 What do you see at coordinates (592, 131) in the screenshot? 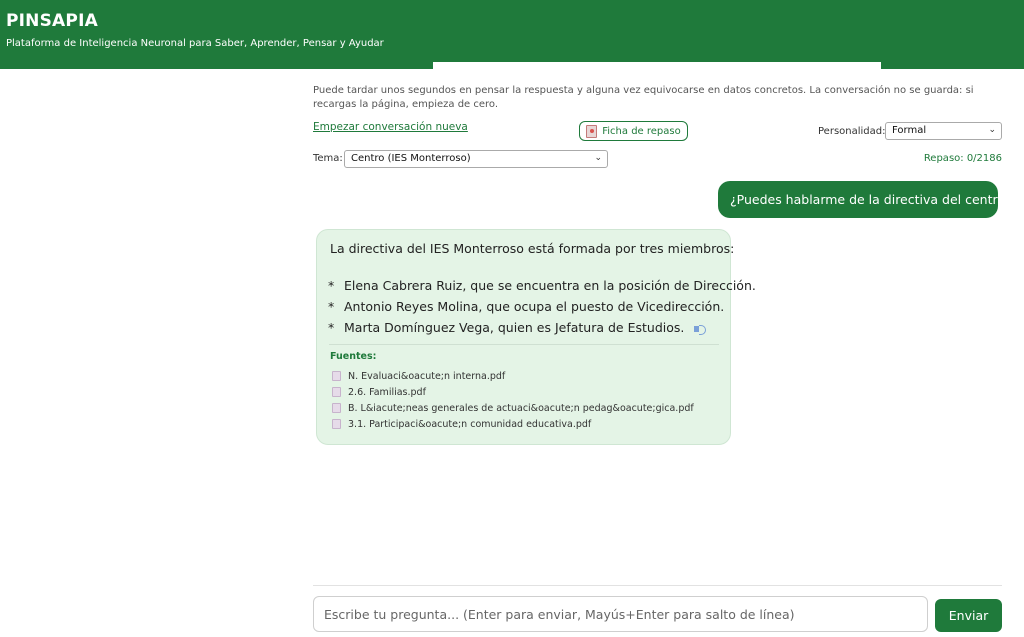
I see `flashcard-icon` at bounding box center [592, 131].